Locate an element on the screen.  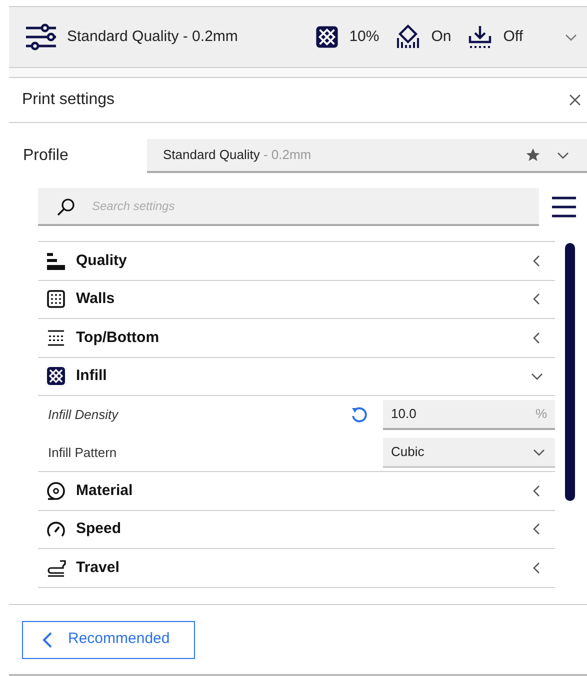
category-header: Speed is located at coordinates (296, 529).